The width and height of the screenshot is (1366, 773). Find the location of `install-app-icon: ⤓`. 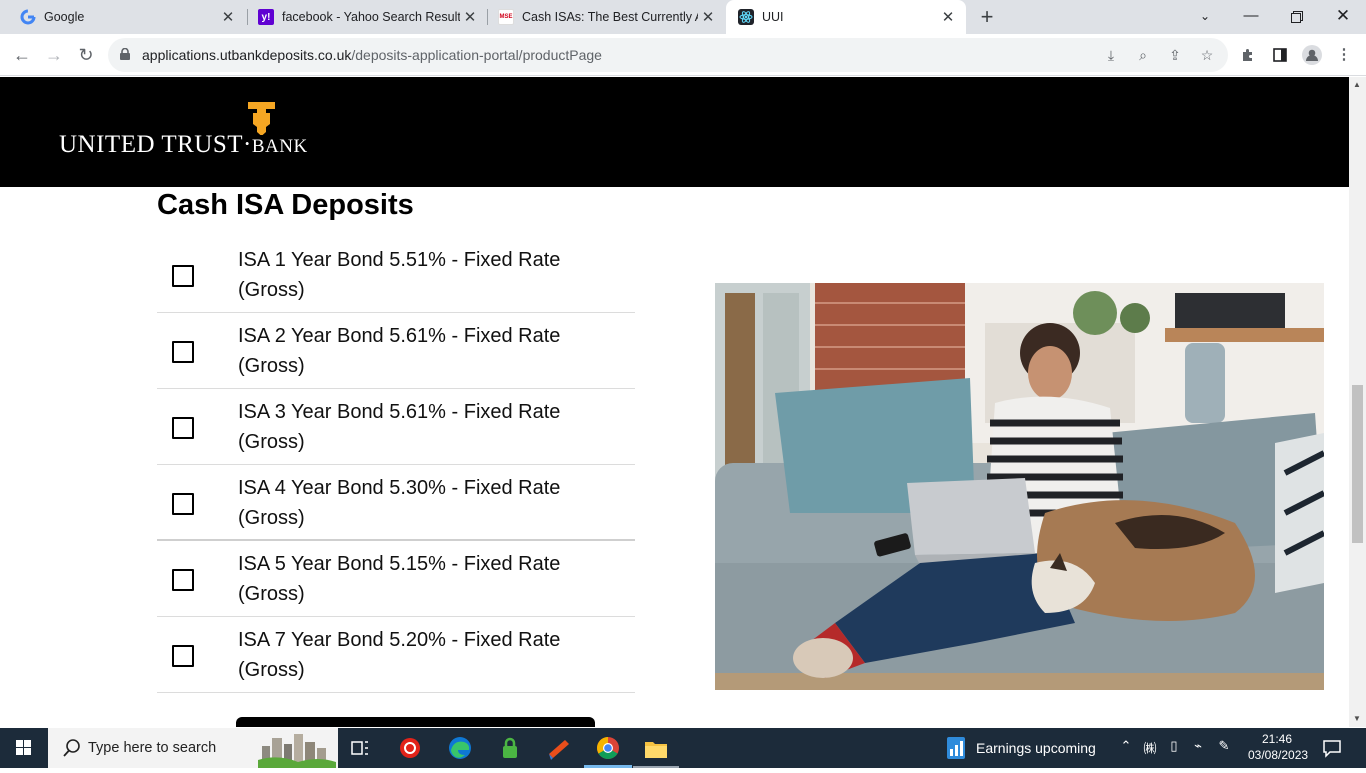

install-app-icon: ⤓ is located at coordinates (1111, 55).